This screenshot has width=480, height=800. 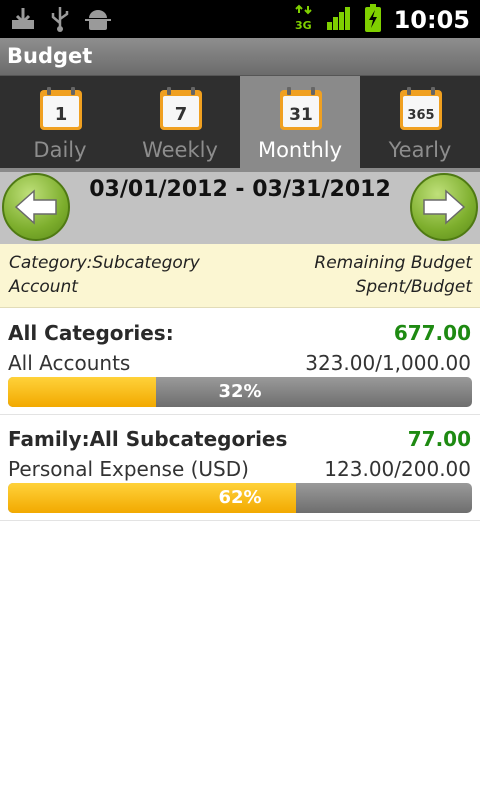 What do you see at coordinates (393, 263) in the screenshot?
I see `header-remaining-label: Remaining Budget` at bounding box center [393, 263].